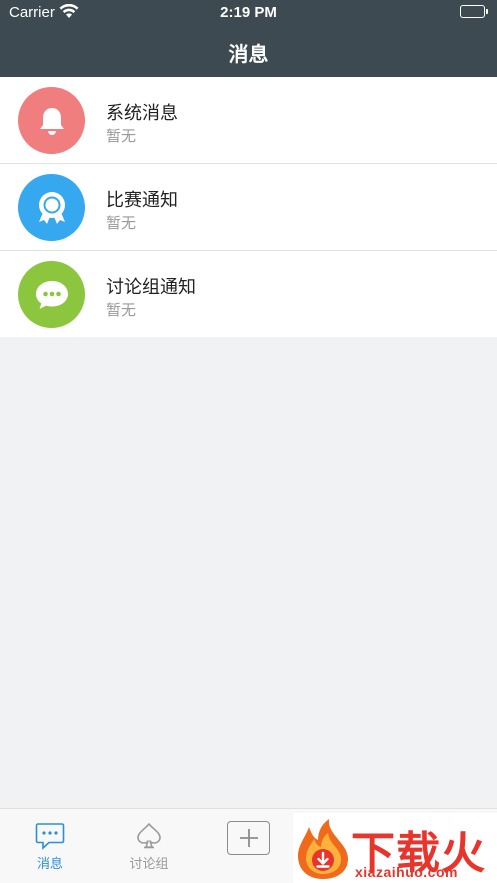  I want to click on award-badge-icon, so click(51, 207).